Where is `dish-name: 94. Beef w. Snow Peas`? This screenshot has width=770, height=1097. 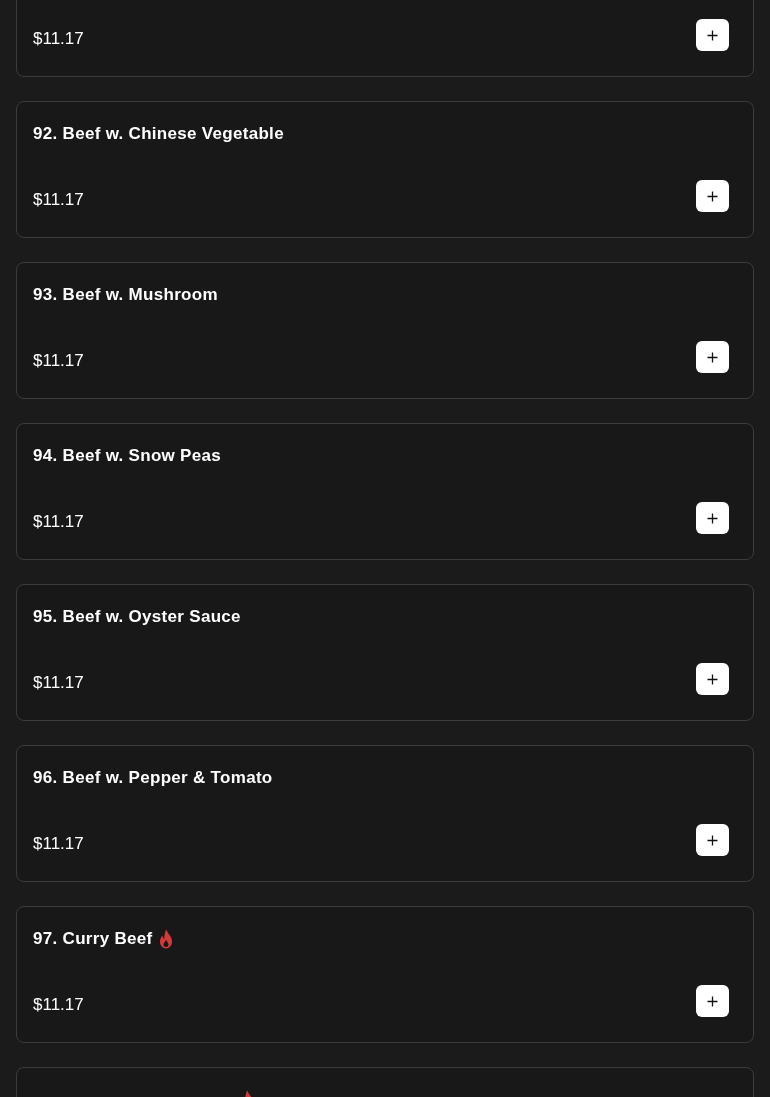
dish-name: 94. Beef w. Snow Peas is located at coordinates (127, 456).